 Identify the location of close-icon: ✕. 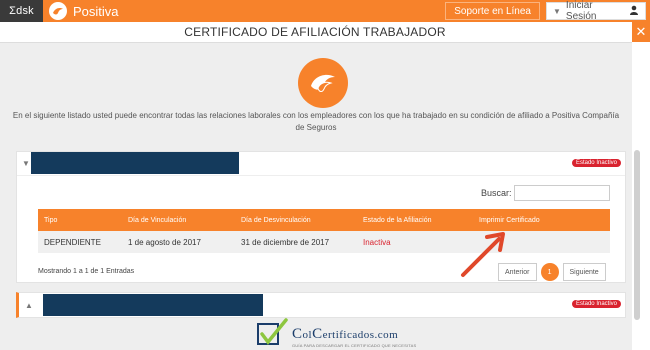
(641, 32).